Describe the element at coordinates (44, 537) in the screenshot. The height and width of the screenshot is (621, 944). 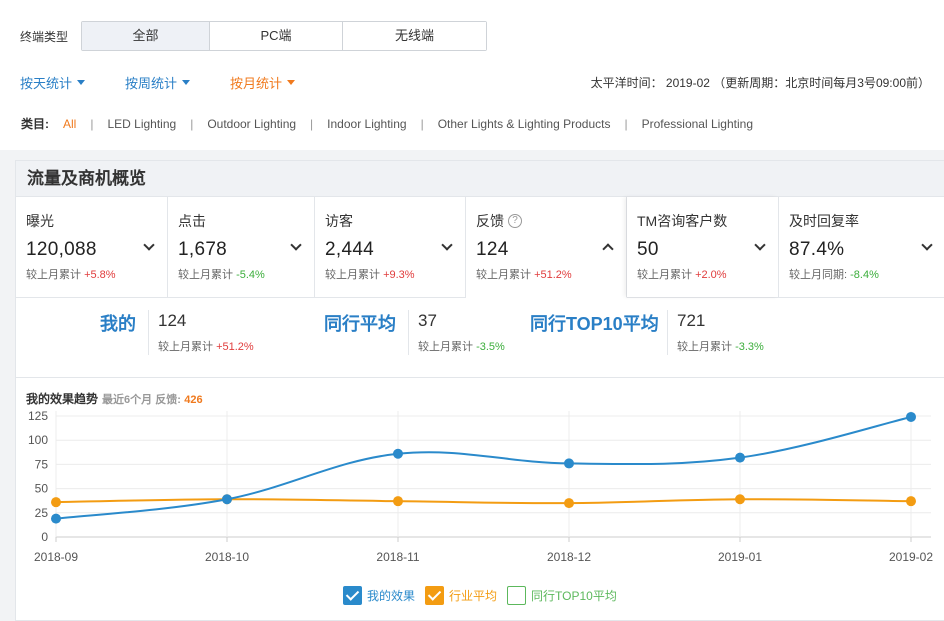
I see `y-tick-label: 0` at that location.